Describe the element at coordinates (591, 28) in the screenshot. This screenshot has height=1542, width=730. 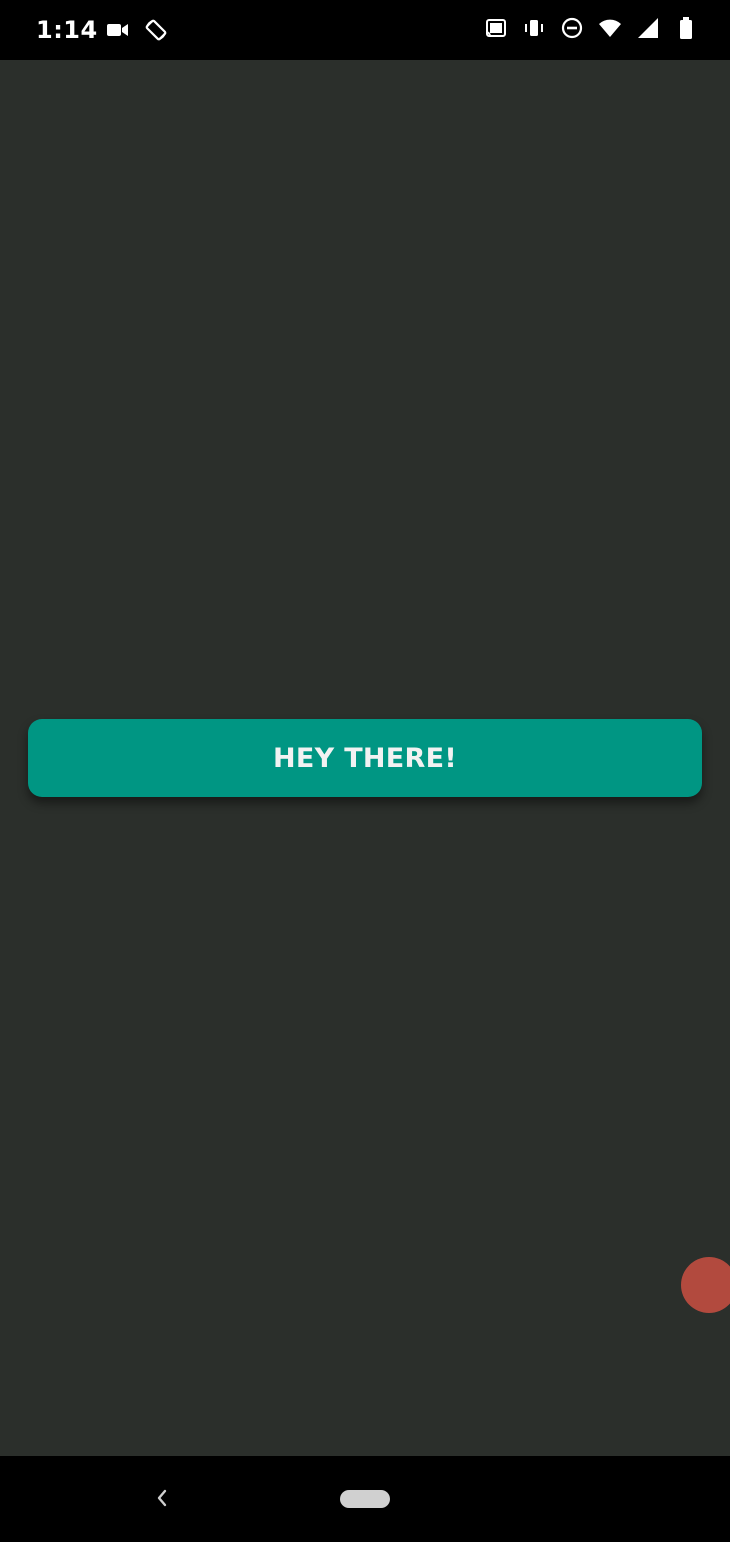
I see `status-right-icons` at that location.